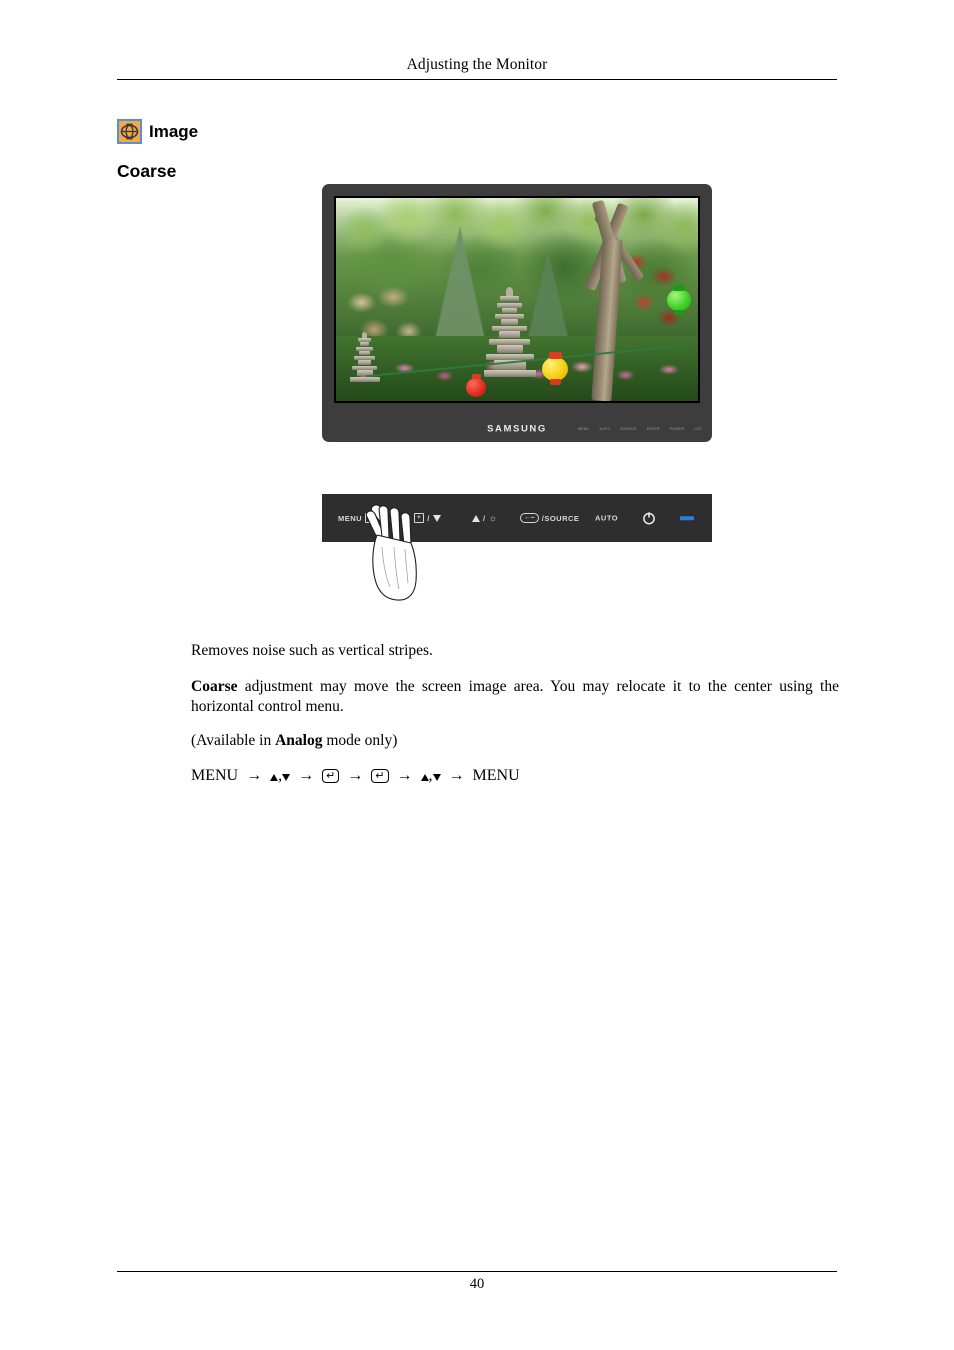  I want to click on panel-source-key: ←⎯ /SOURCE, so click(549, 518).